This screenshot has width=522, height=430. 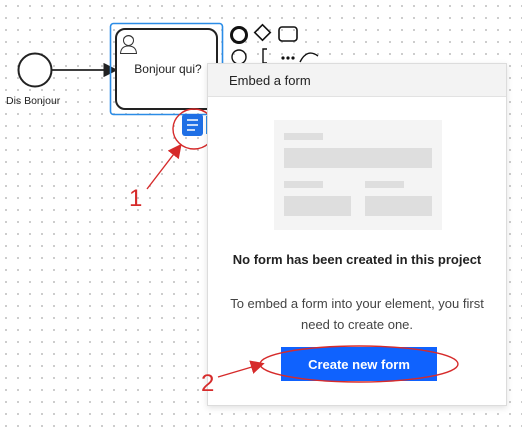 I want to click on task-icon, so click(x=288, y=34).